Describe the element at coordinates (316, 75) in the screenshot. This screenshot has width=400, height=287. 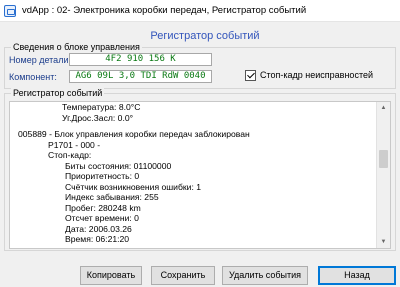
I see `freeze-frame-label: Стоп-кадр неисправностей` at that location.